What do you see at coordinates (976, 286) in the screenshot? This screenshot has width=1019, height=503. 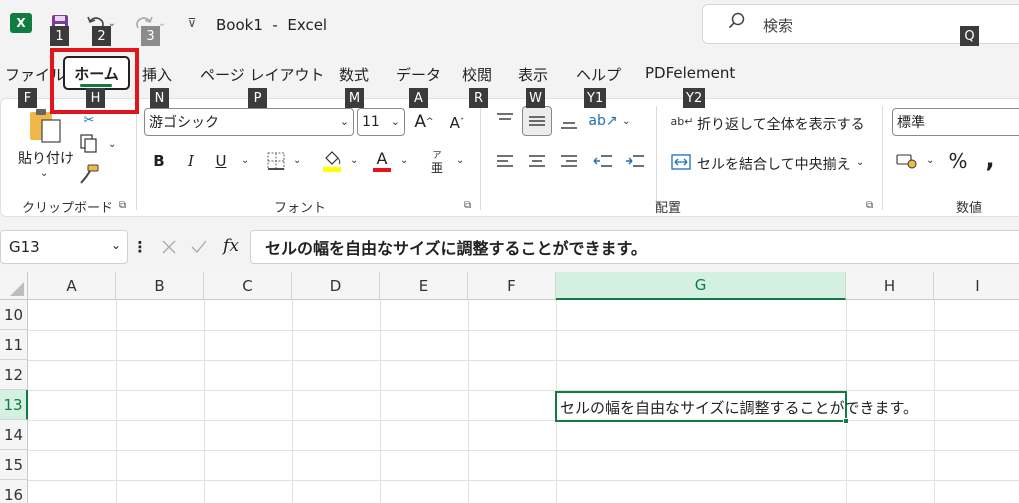 I see `column-header: I` at bounding box center [976, 286].